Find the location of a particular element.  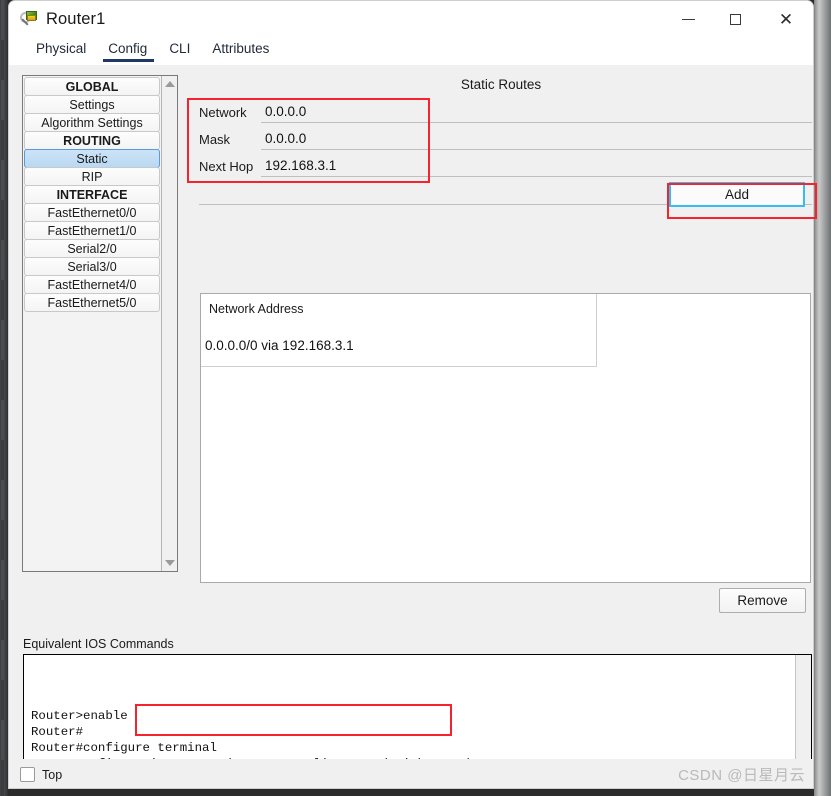

close-button: ✕ is located at coordinates (786, 19).